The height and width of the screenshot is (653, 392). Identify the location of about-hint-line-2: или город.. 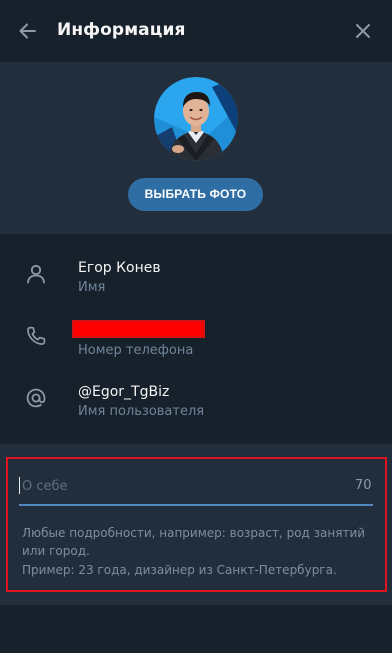
(56, 551).